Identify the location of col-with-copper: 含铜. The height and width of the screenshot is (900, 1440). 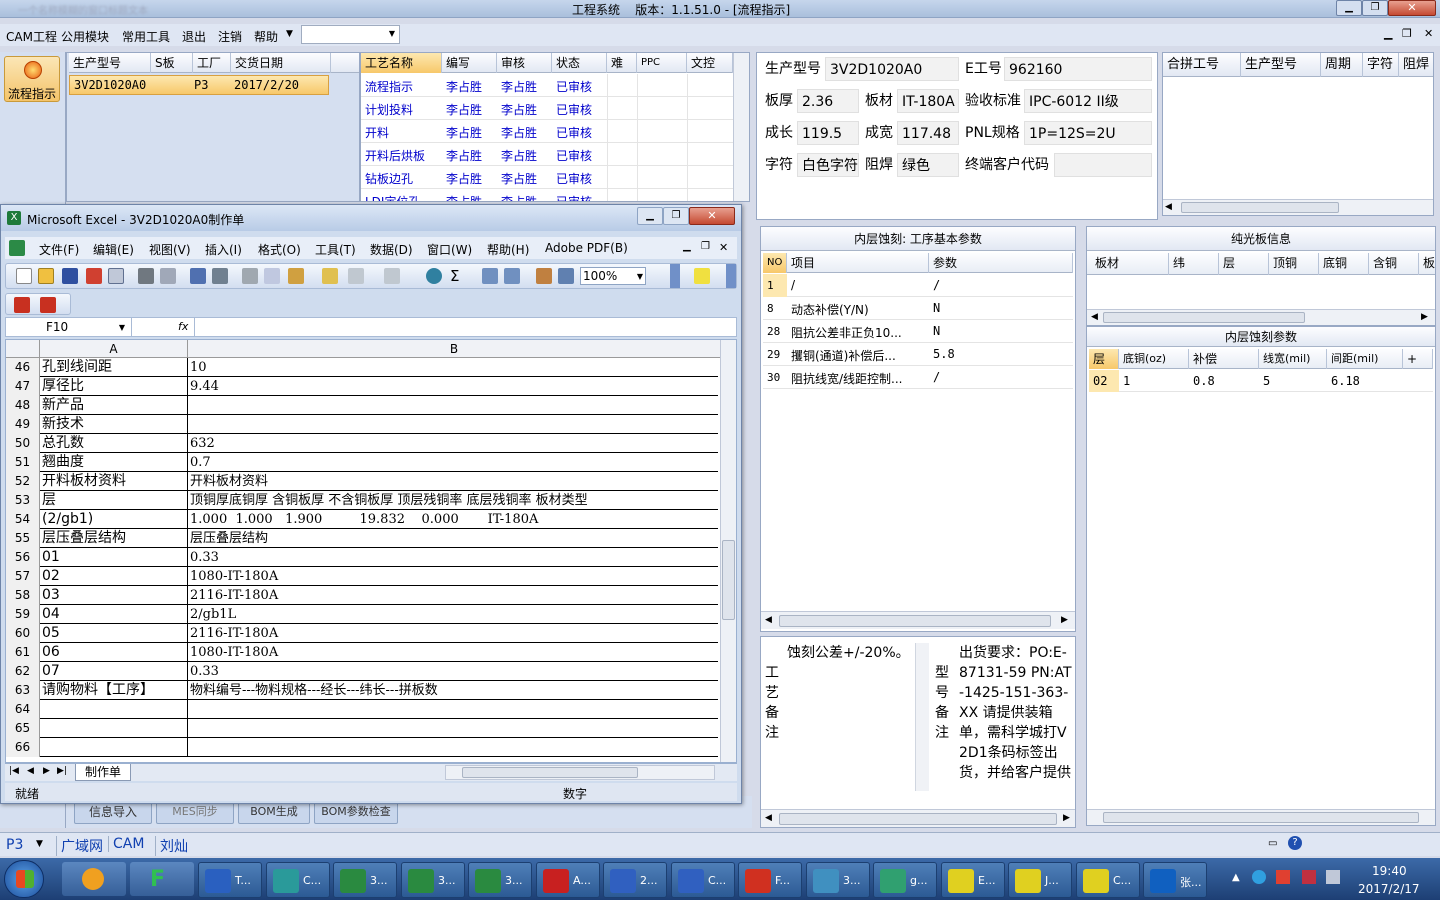
(1394, 264).